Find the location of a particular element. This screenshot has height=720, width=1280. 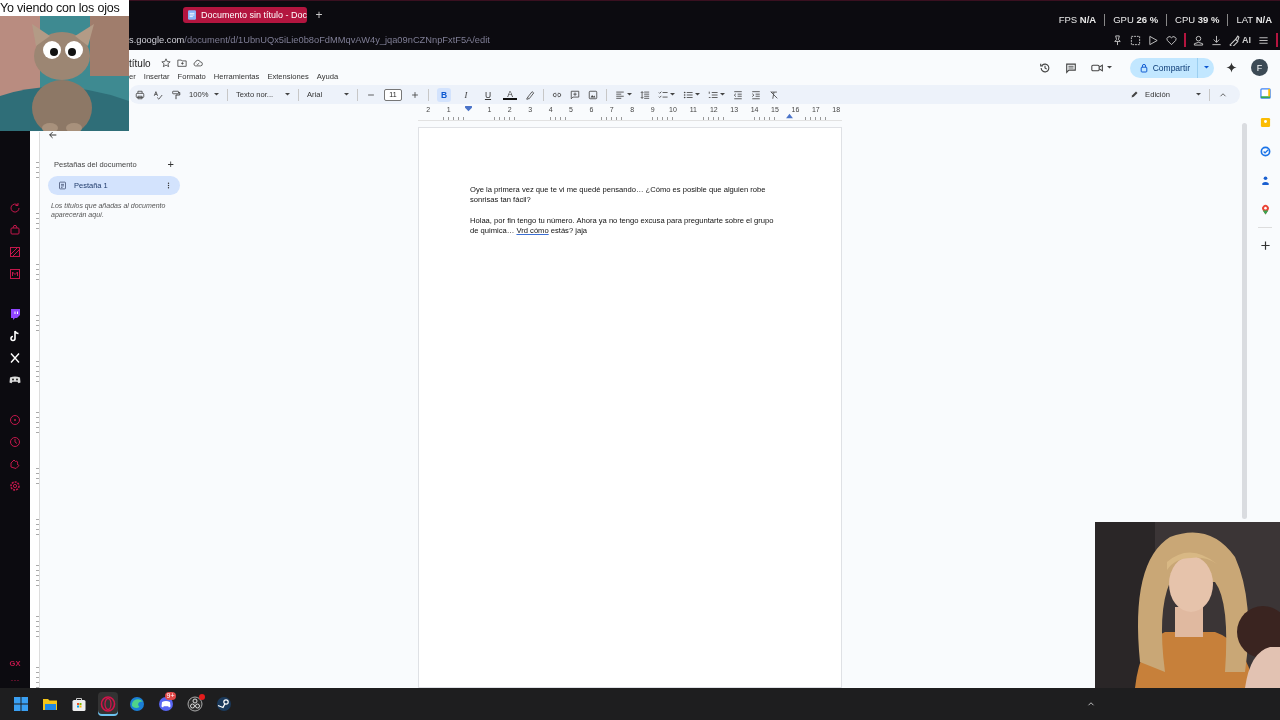

ai-button: AI is located at coordinates (1240, 40).